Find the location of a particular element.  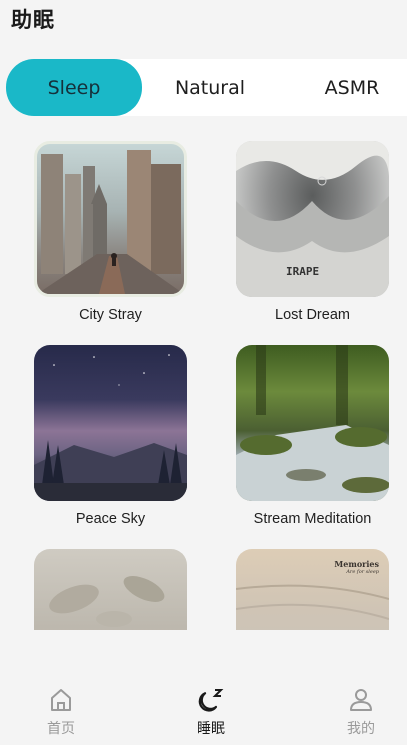

nav-item-sleep: 睡眠 is located at coordinates (211, 712).